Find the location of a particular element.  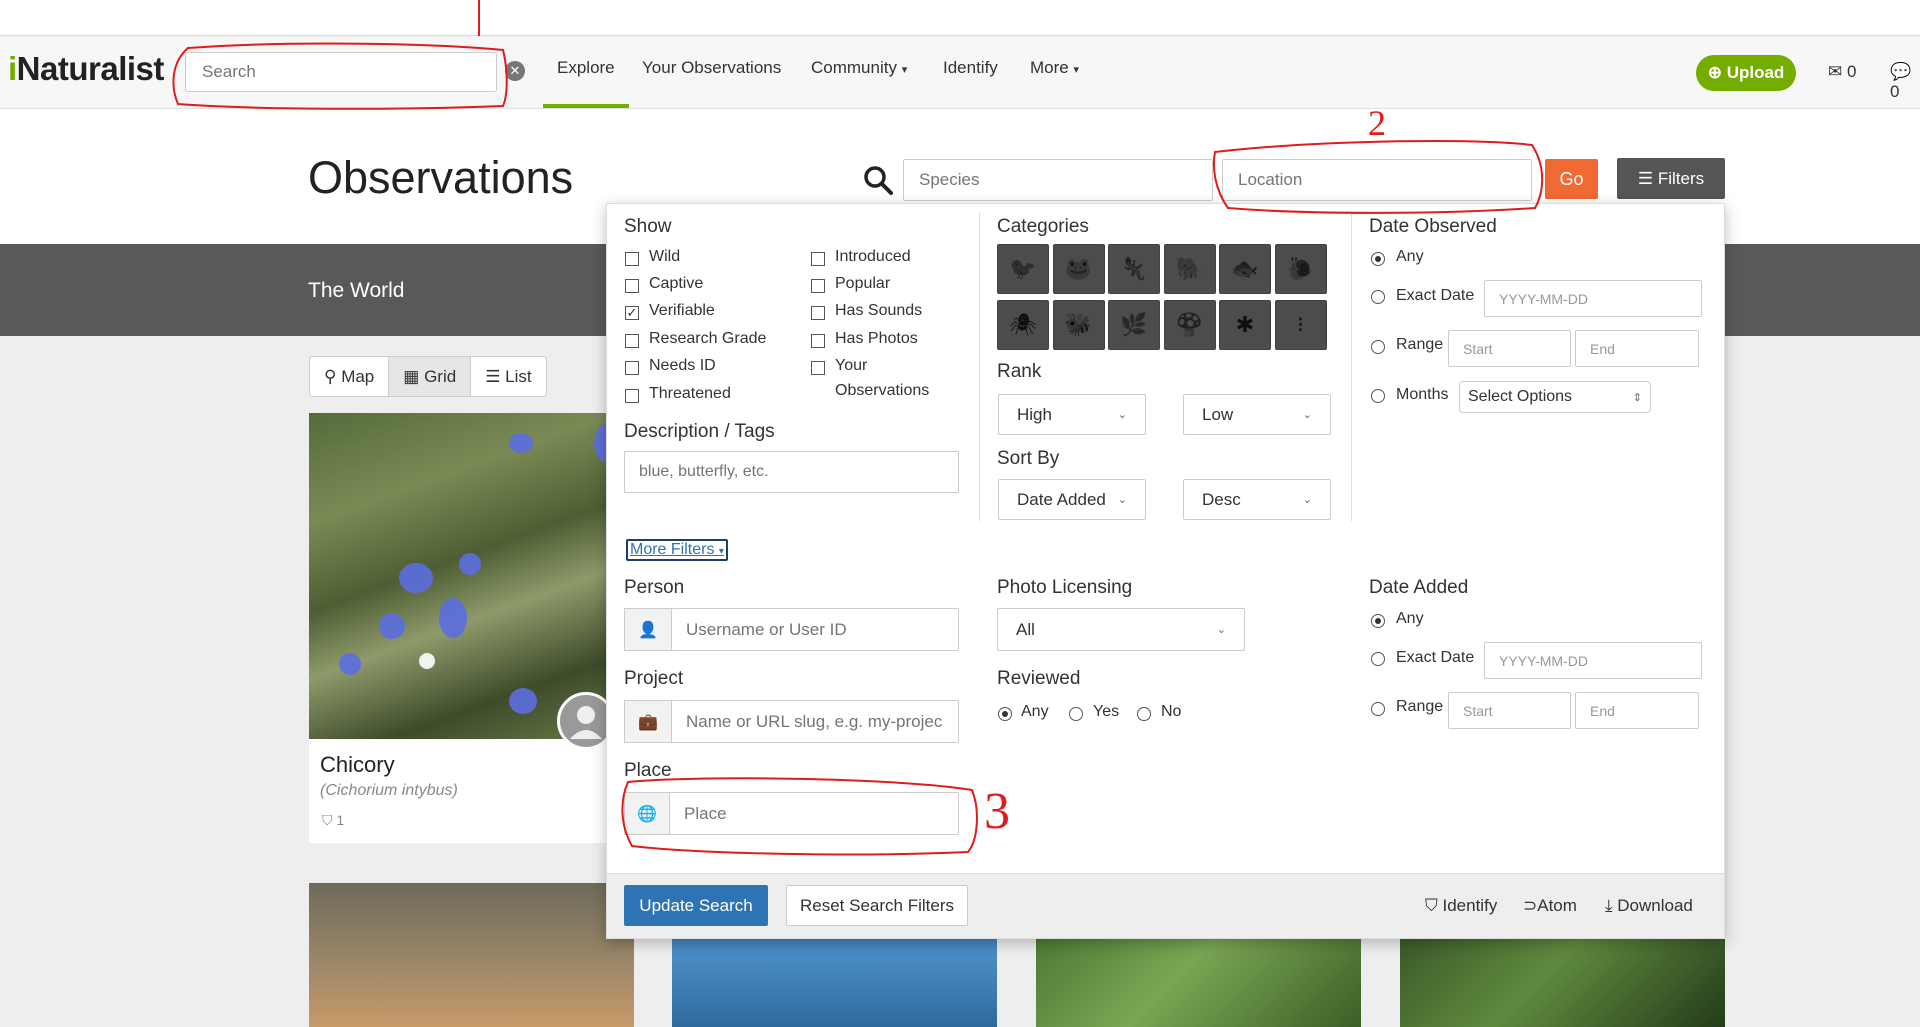

sliders-icon: ☰ is located at coordinates (1645, 178).